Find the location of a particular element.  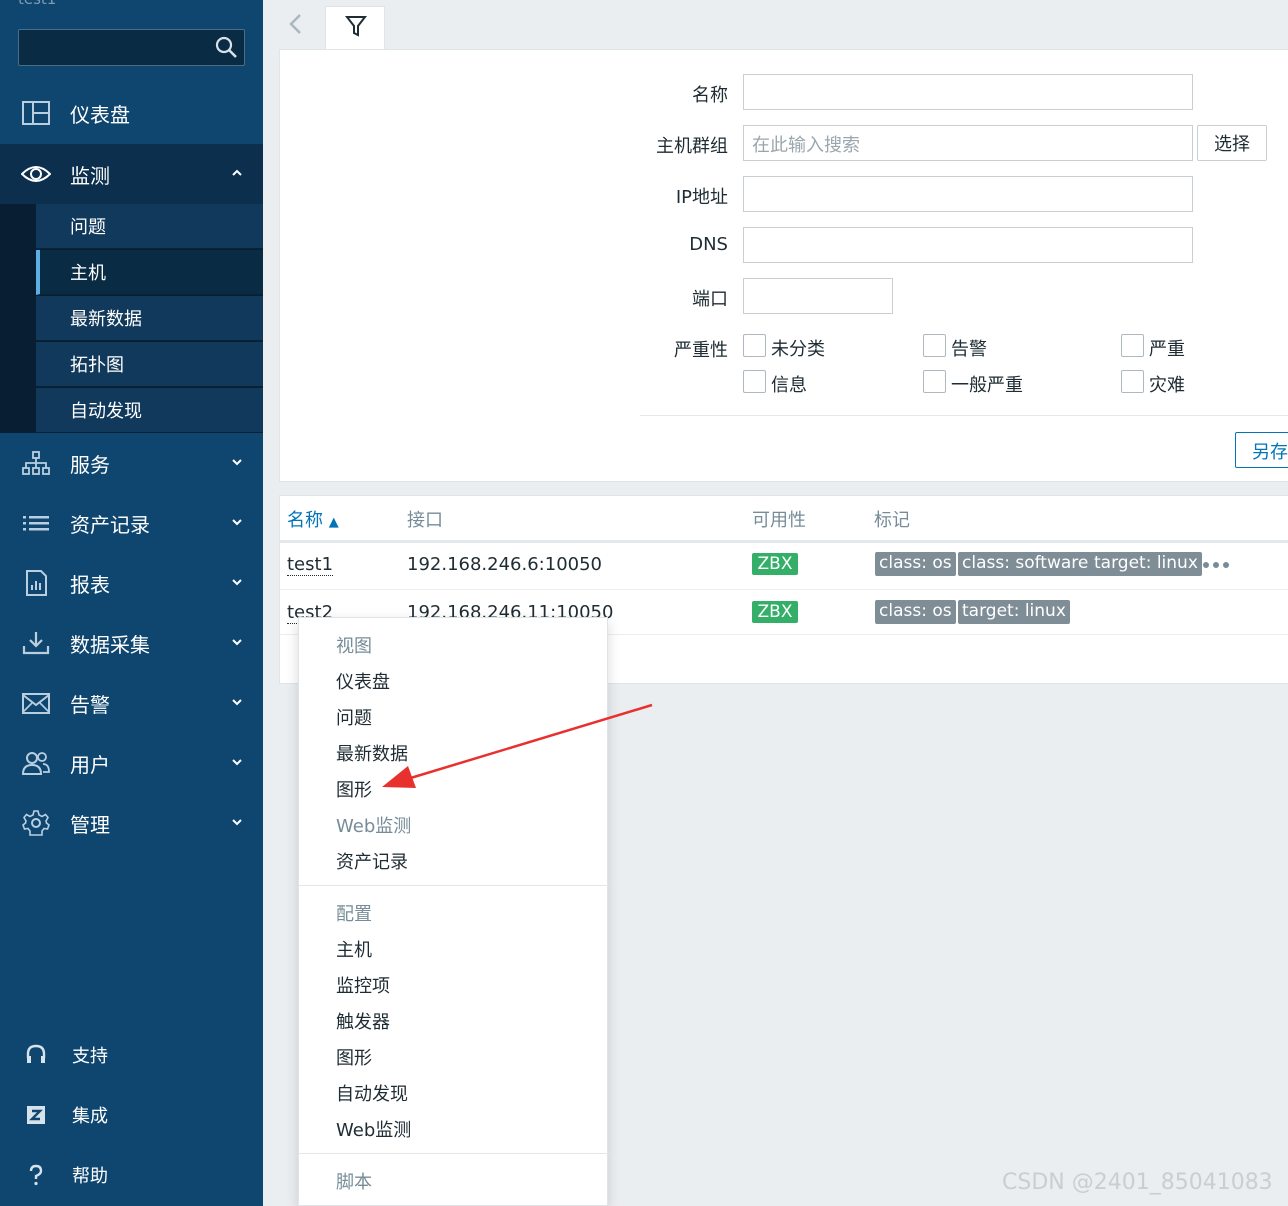

menu-item-config-host: 主机 is located at coordinates (354, 949).